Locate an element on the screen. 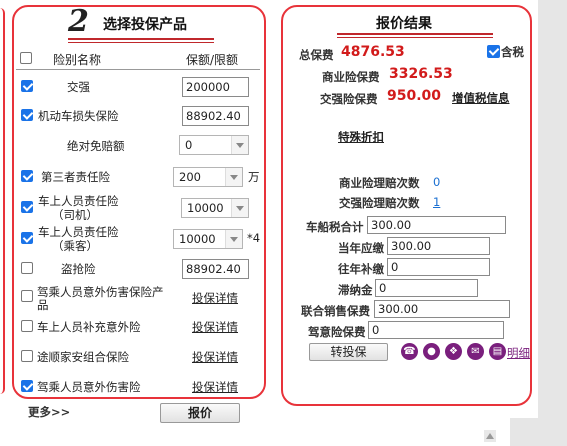  mail-icon: ✉ is located at coordinates (475, 351).